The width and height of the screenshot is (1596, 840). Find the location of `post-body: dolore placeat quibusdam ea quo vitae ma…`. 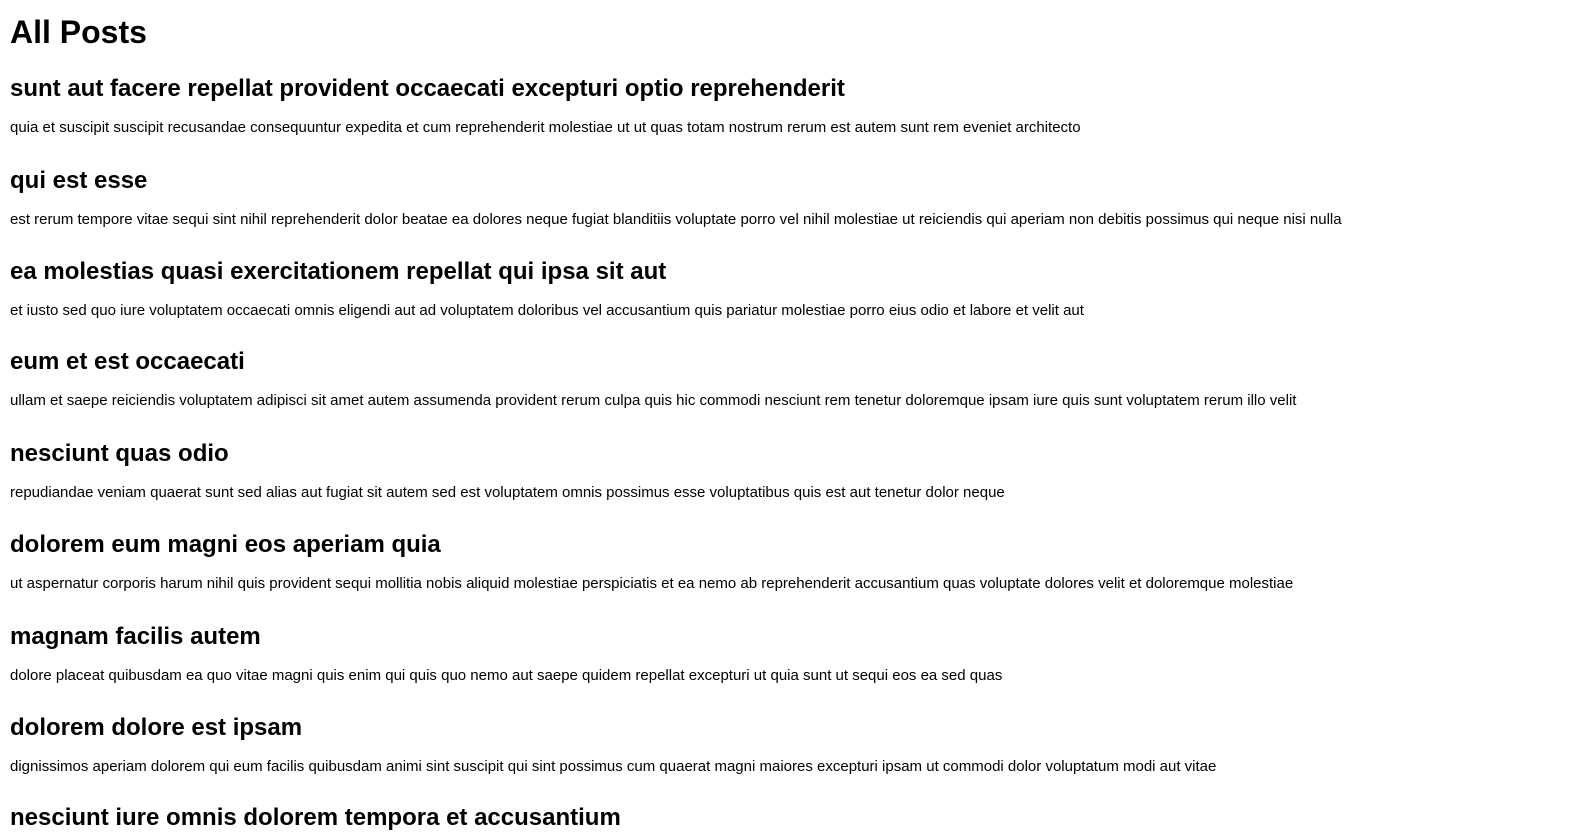

post-body: dolore placeat quibusdam ea quo vitae ma… is located at coordinates (506, 675).